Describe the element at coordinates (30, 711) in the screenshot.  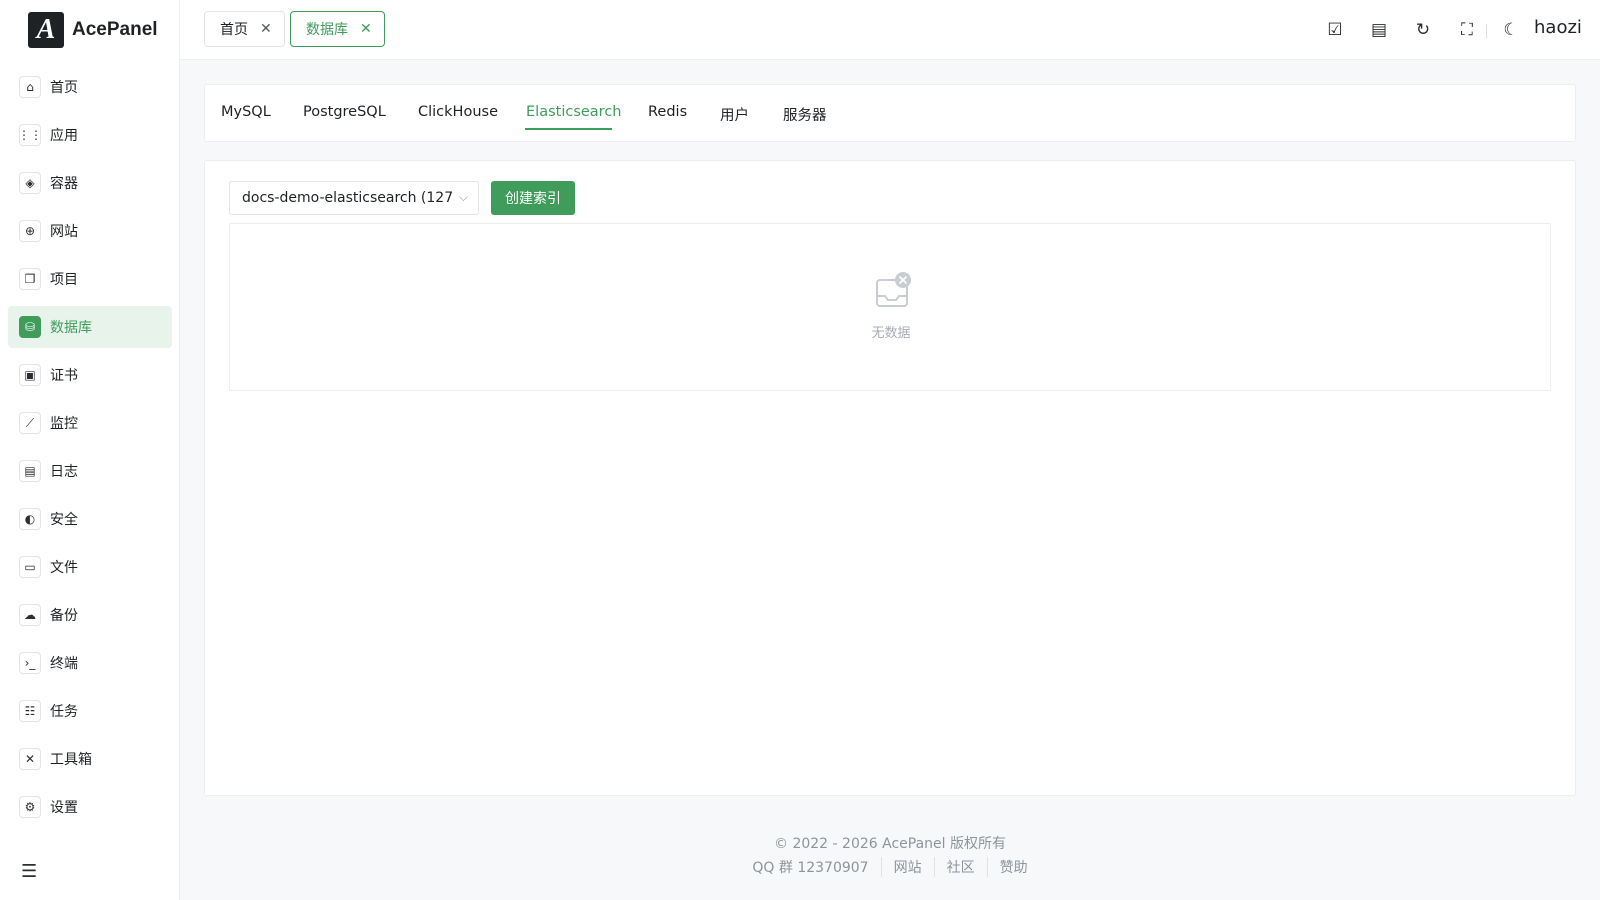
I see `task-icon: ☷` at that location.